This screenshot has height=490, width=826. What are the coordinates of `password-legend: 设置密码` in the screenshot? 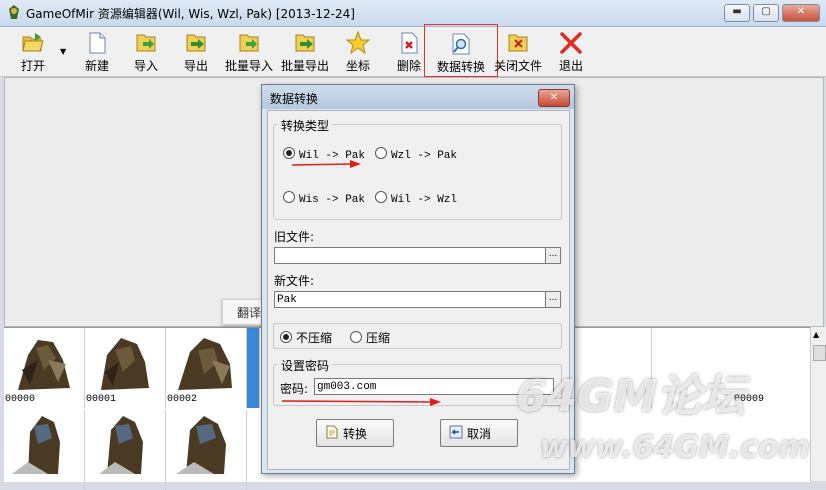 It's located at (305, 365).